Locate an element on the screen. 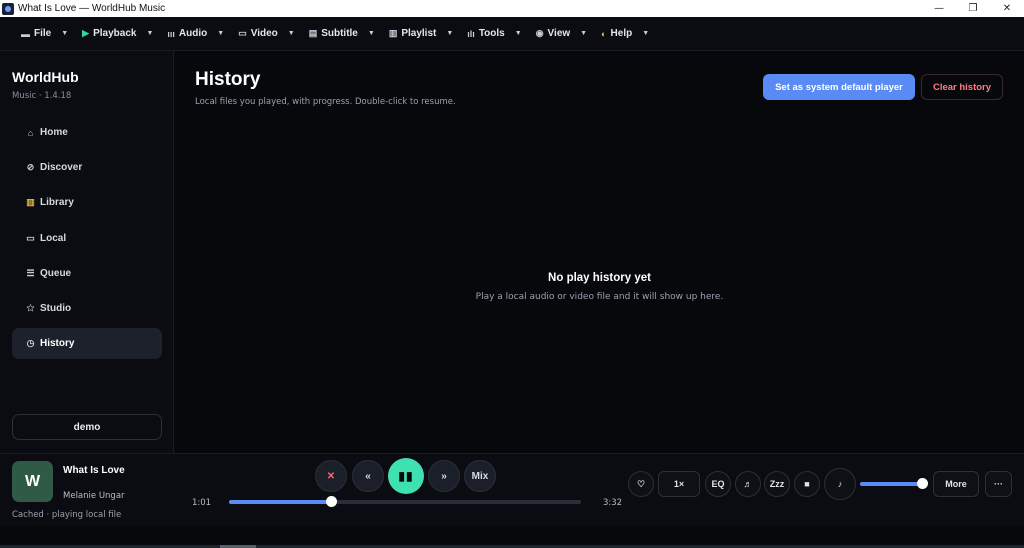 This screenshot has width=1024, height=548. play-pause-button: ▮▮ is located at coordinates (406, 476).